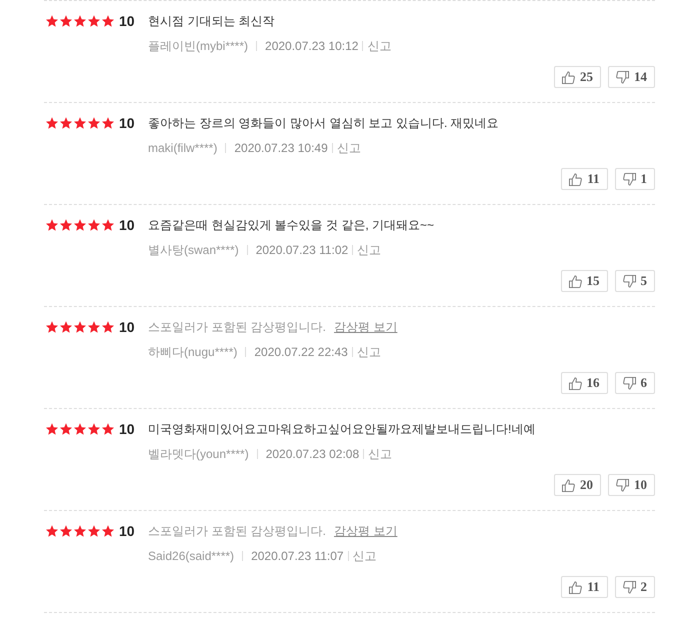 The image size is (700, 618). Describe the element at coordinates (342, 429) in the screenshot. I see `review-text: 미국영화재미있어요고마워요하고싶어요안될까요제발보내드립니다!네예` at that location.